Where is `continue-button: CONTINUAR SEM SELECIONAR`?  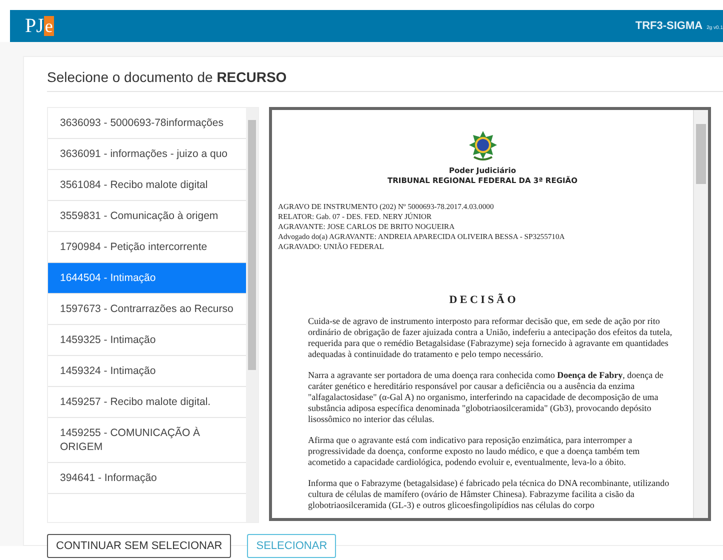
continue-button: CONTINUAR SEM SELECIONAR is located at coordinates (139, 546).